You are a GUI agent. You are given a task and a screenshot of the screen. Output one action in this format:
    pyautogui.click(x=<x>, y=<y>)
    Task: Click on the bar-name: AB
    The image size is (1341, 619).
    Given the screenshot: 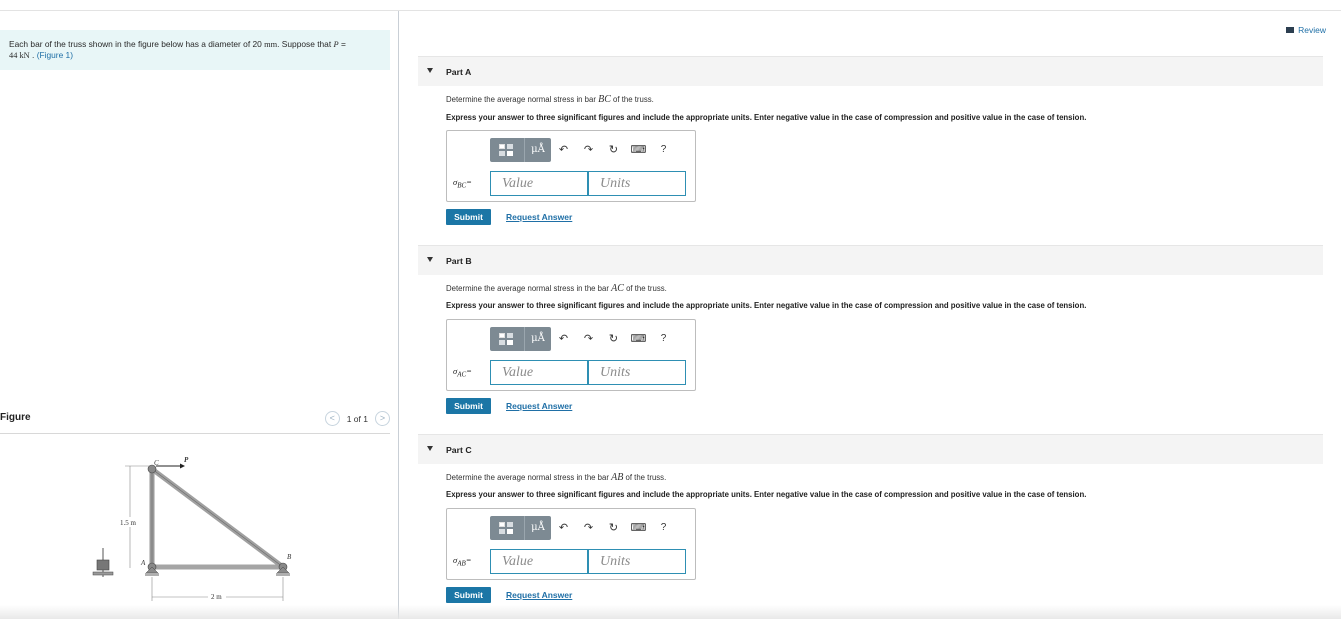 What is the action you would take?
    pyautogui.click(x=617, y=477)
    